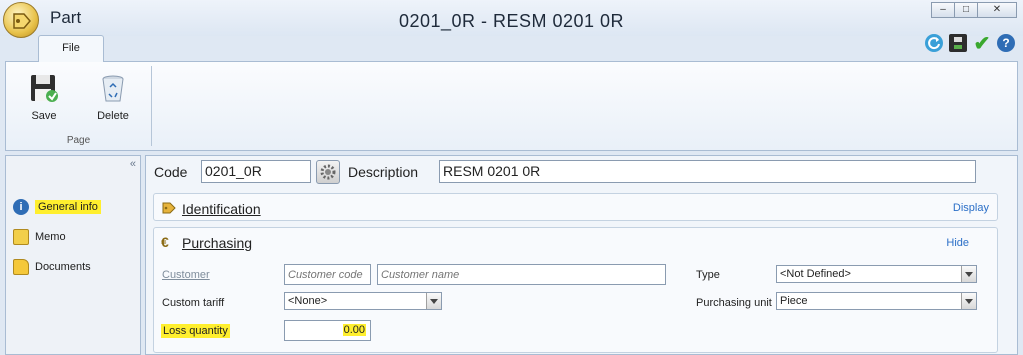  Describe the element at coordinates (221, 209) in the screenshot. I see `identification-title: Identification` at that location.